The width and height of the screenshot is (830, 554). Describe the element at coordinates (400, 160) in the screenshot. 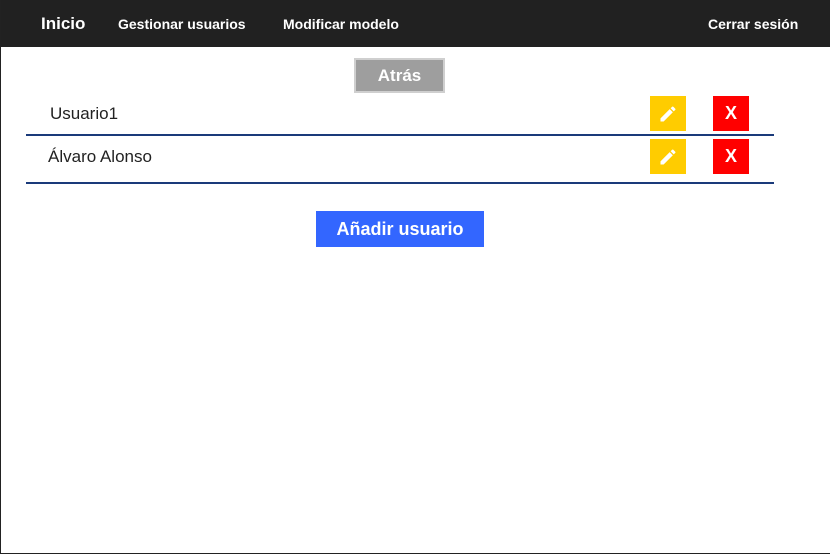

I see `user-row: Álvaro Alonso X` at that location.